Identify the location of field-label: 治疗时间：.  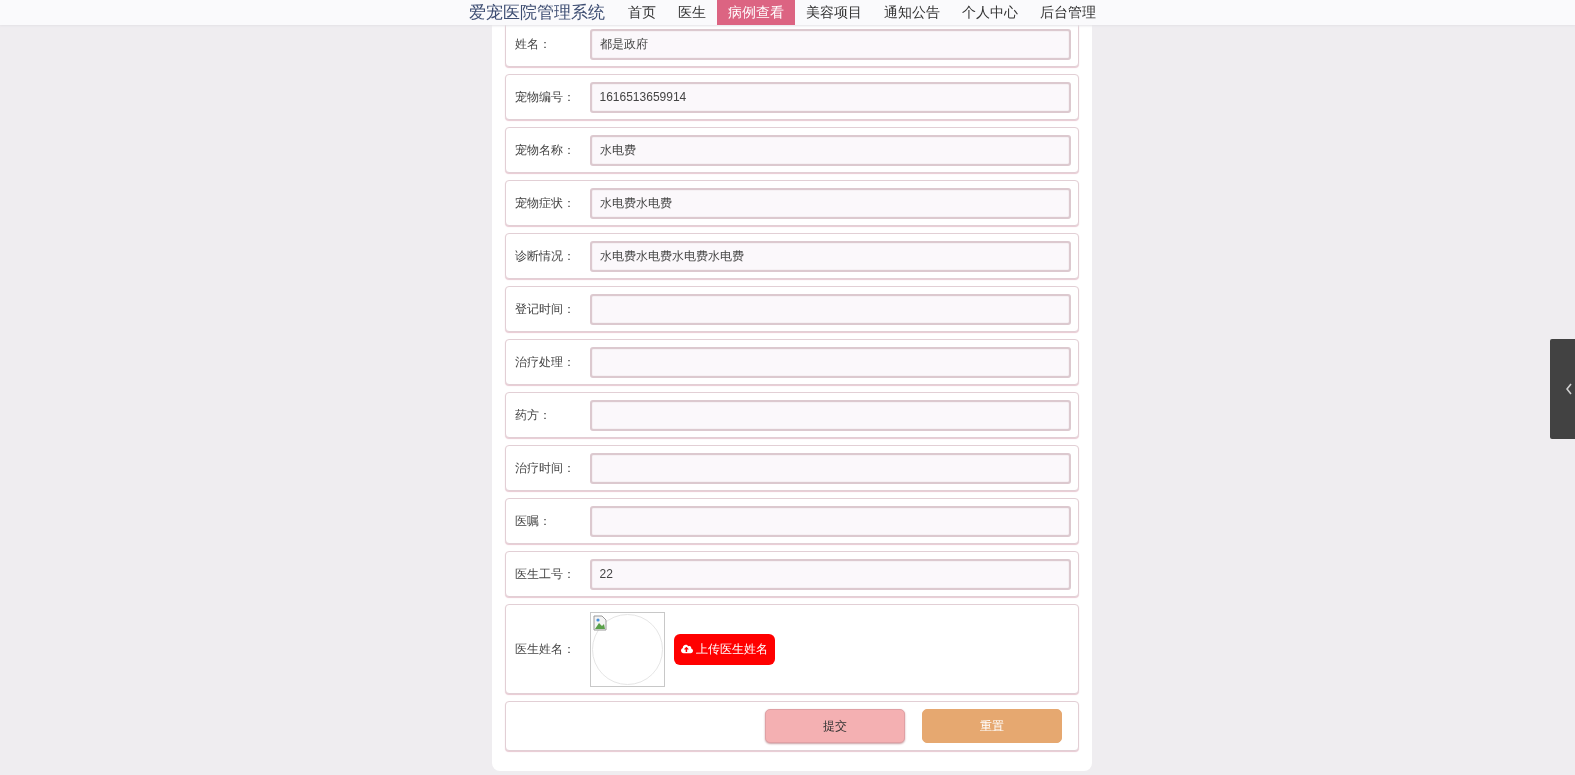
(545, 468).